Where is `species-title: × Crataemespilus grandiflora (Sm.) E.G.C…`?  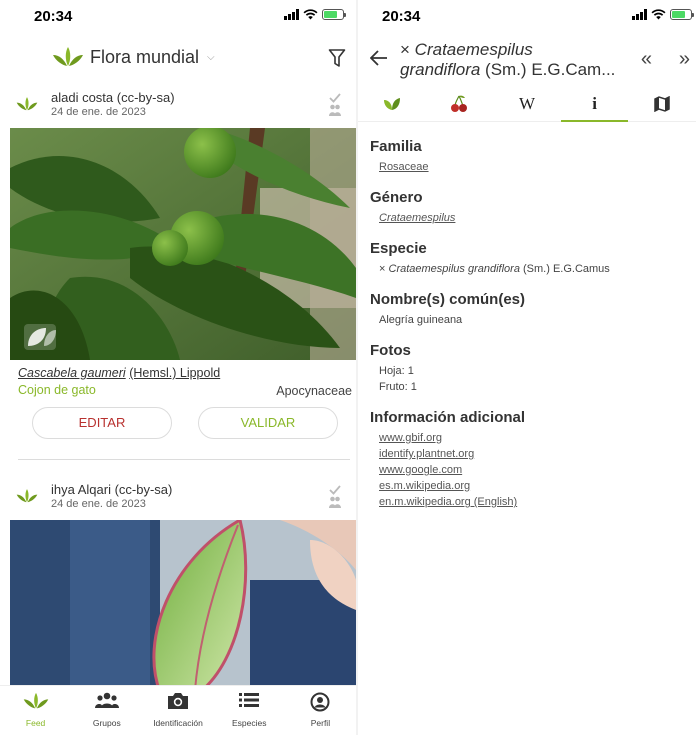 species-title: × Crataemespilus grandiflora (Sm.) E.G.C… is located at coordinates (518, 60).